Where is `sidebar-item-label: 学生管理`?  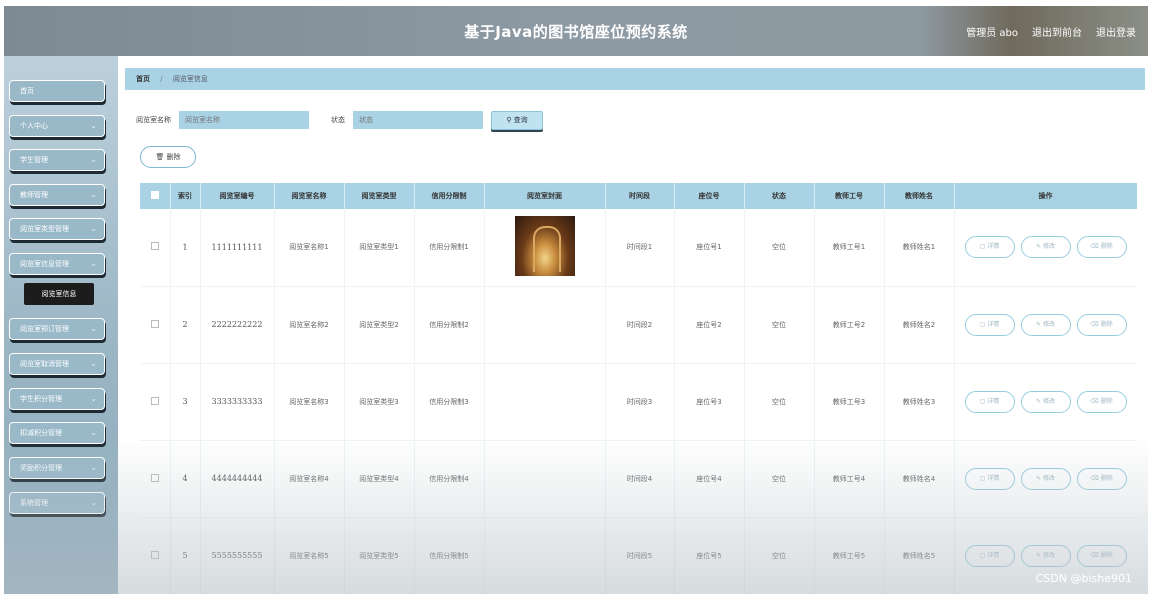
sidebar-item-label: 学生管理 is located at coordinates (34, 160).